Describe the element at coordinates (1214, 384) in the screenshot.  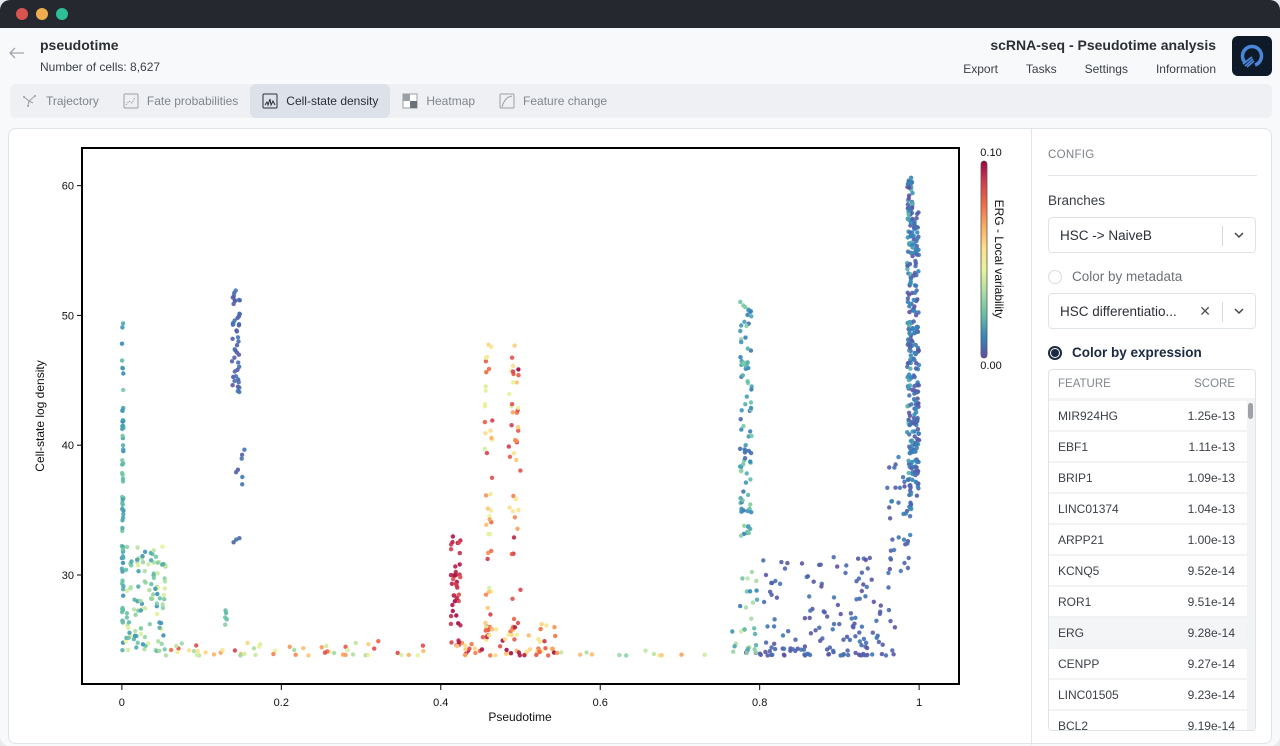
I see `column-header-score: SCORE` at that location.